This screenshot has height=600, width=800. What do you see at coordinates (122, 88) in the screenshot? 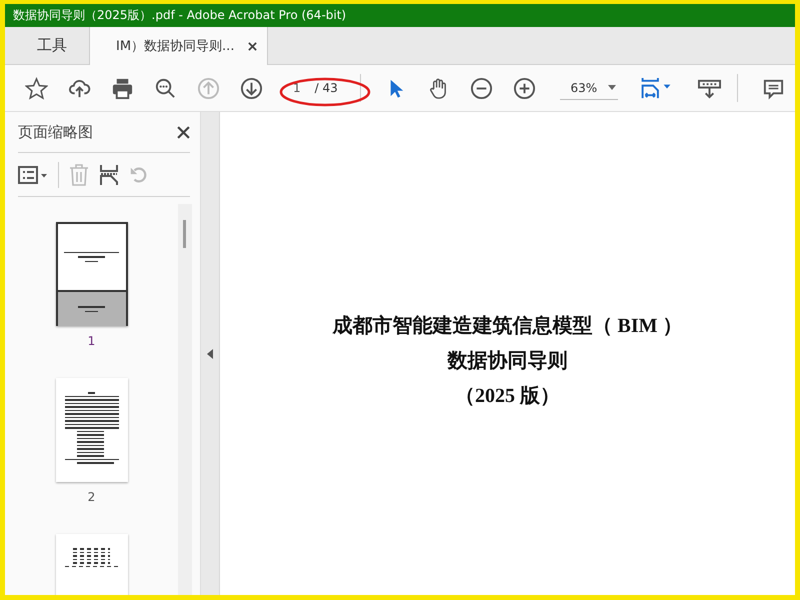
I see `print-icon` at bounding box center [122, 88].